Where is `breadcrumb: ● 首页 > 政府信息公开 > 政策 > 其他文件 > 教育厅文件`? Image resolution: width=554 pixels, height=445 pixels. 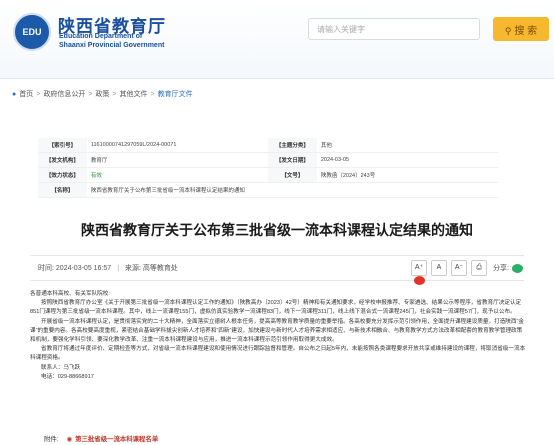
breadcrumb: ● 首页 > 政府信息公开 > 政策 > 其他文件 > 教育厅文件 is located at coordinates (102, 94).